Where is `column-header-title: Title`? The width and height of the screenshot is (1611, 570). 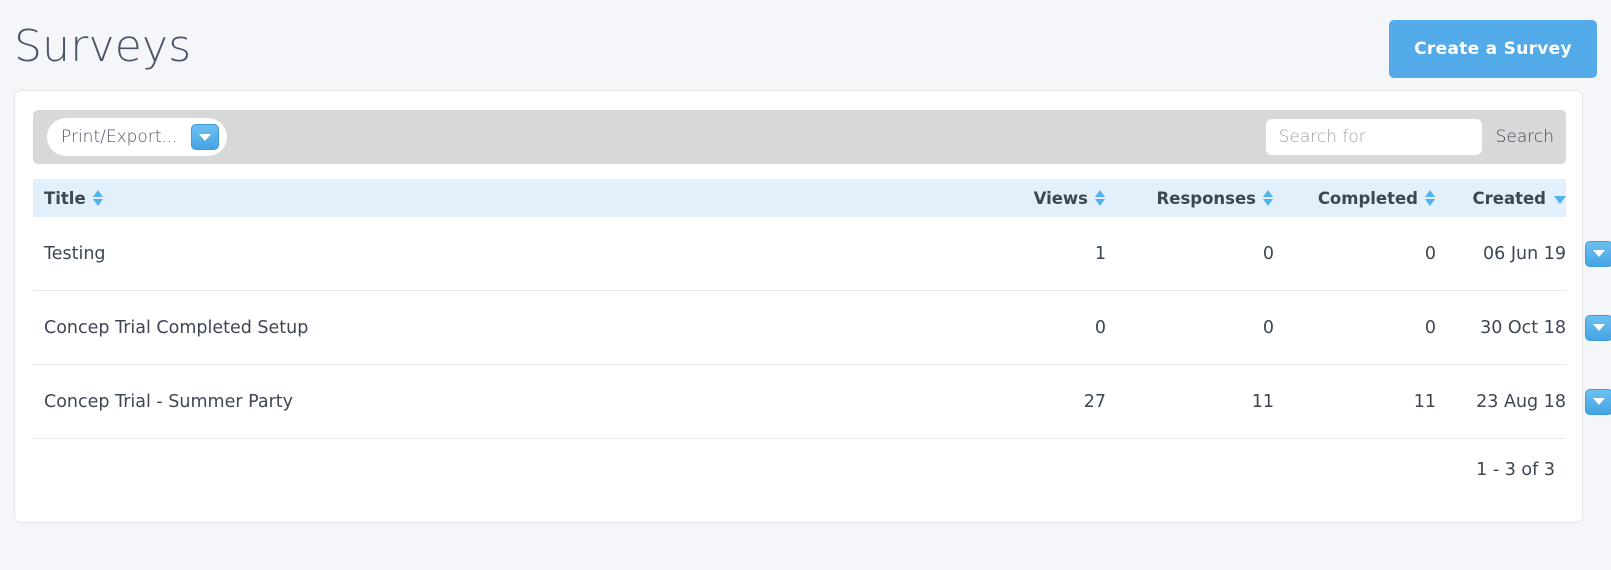
column-header-title: Title is located at coordinates (509, 198).